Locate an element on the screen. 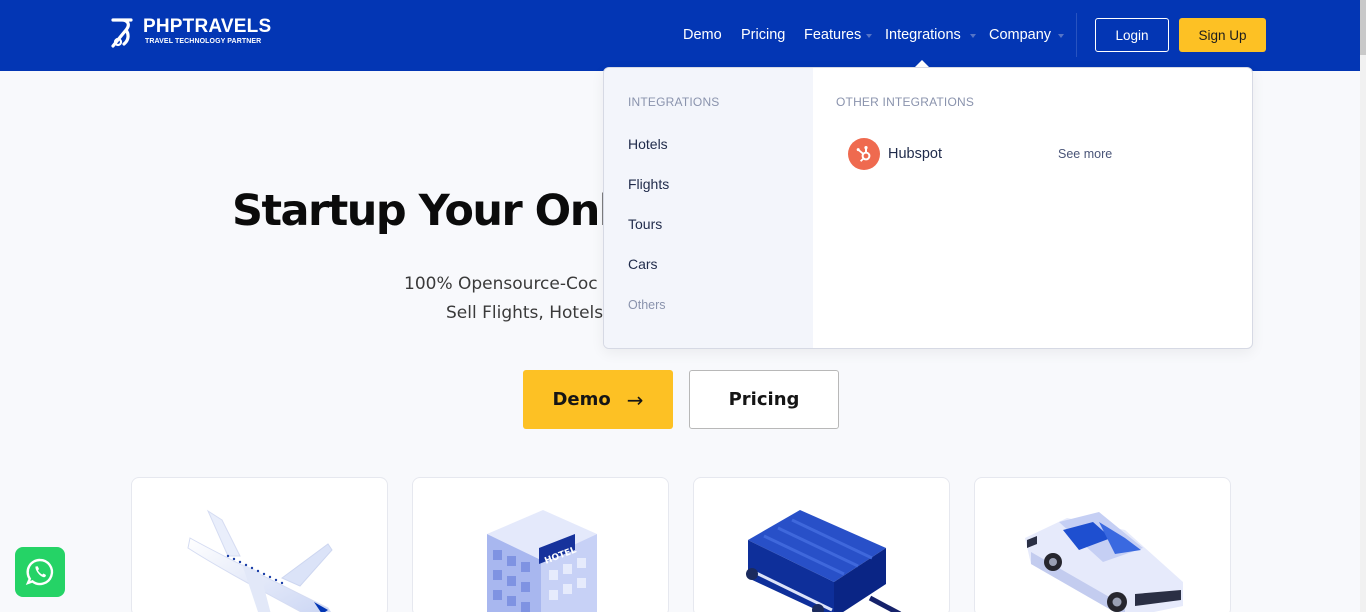 The image size is (1366, 612). nav-pricing: Pricing is located at coordinates (763, 35).